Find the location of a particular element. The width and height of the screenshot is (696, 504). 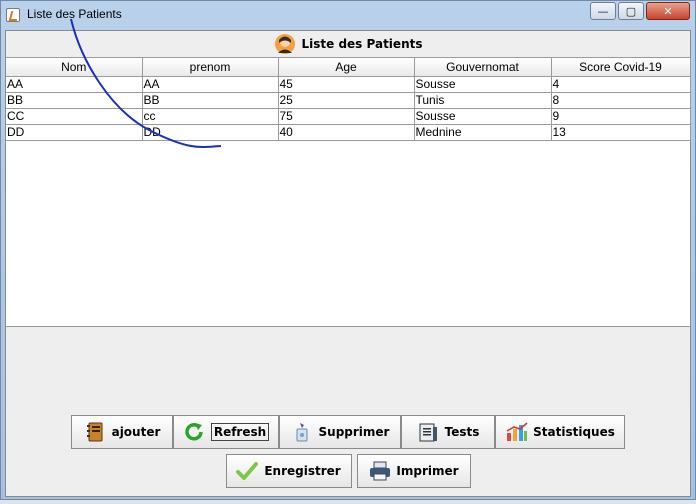

imprimer-label: Imprimer is located at coordinates (427, 471).